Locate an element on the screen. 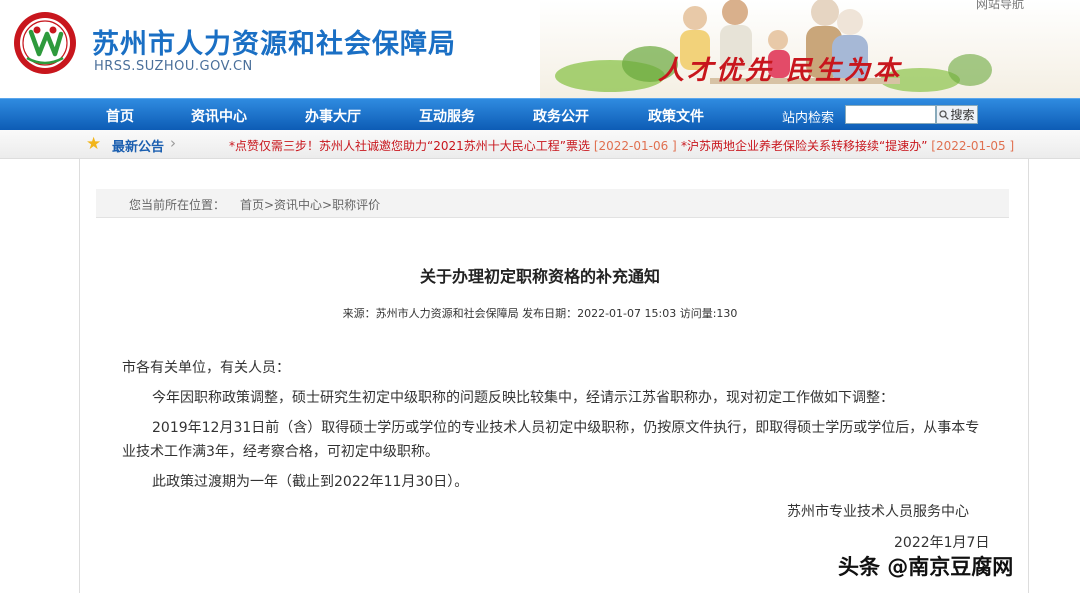 This screenshot has height=593, width=1080. notice-item-date: [2022-01-05 ] is located at coordinates (973, 146).